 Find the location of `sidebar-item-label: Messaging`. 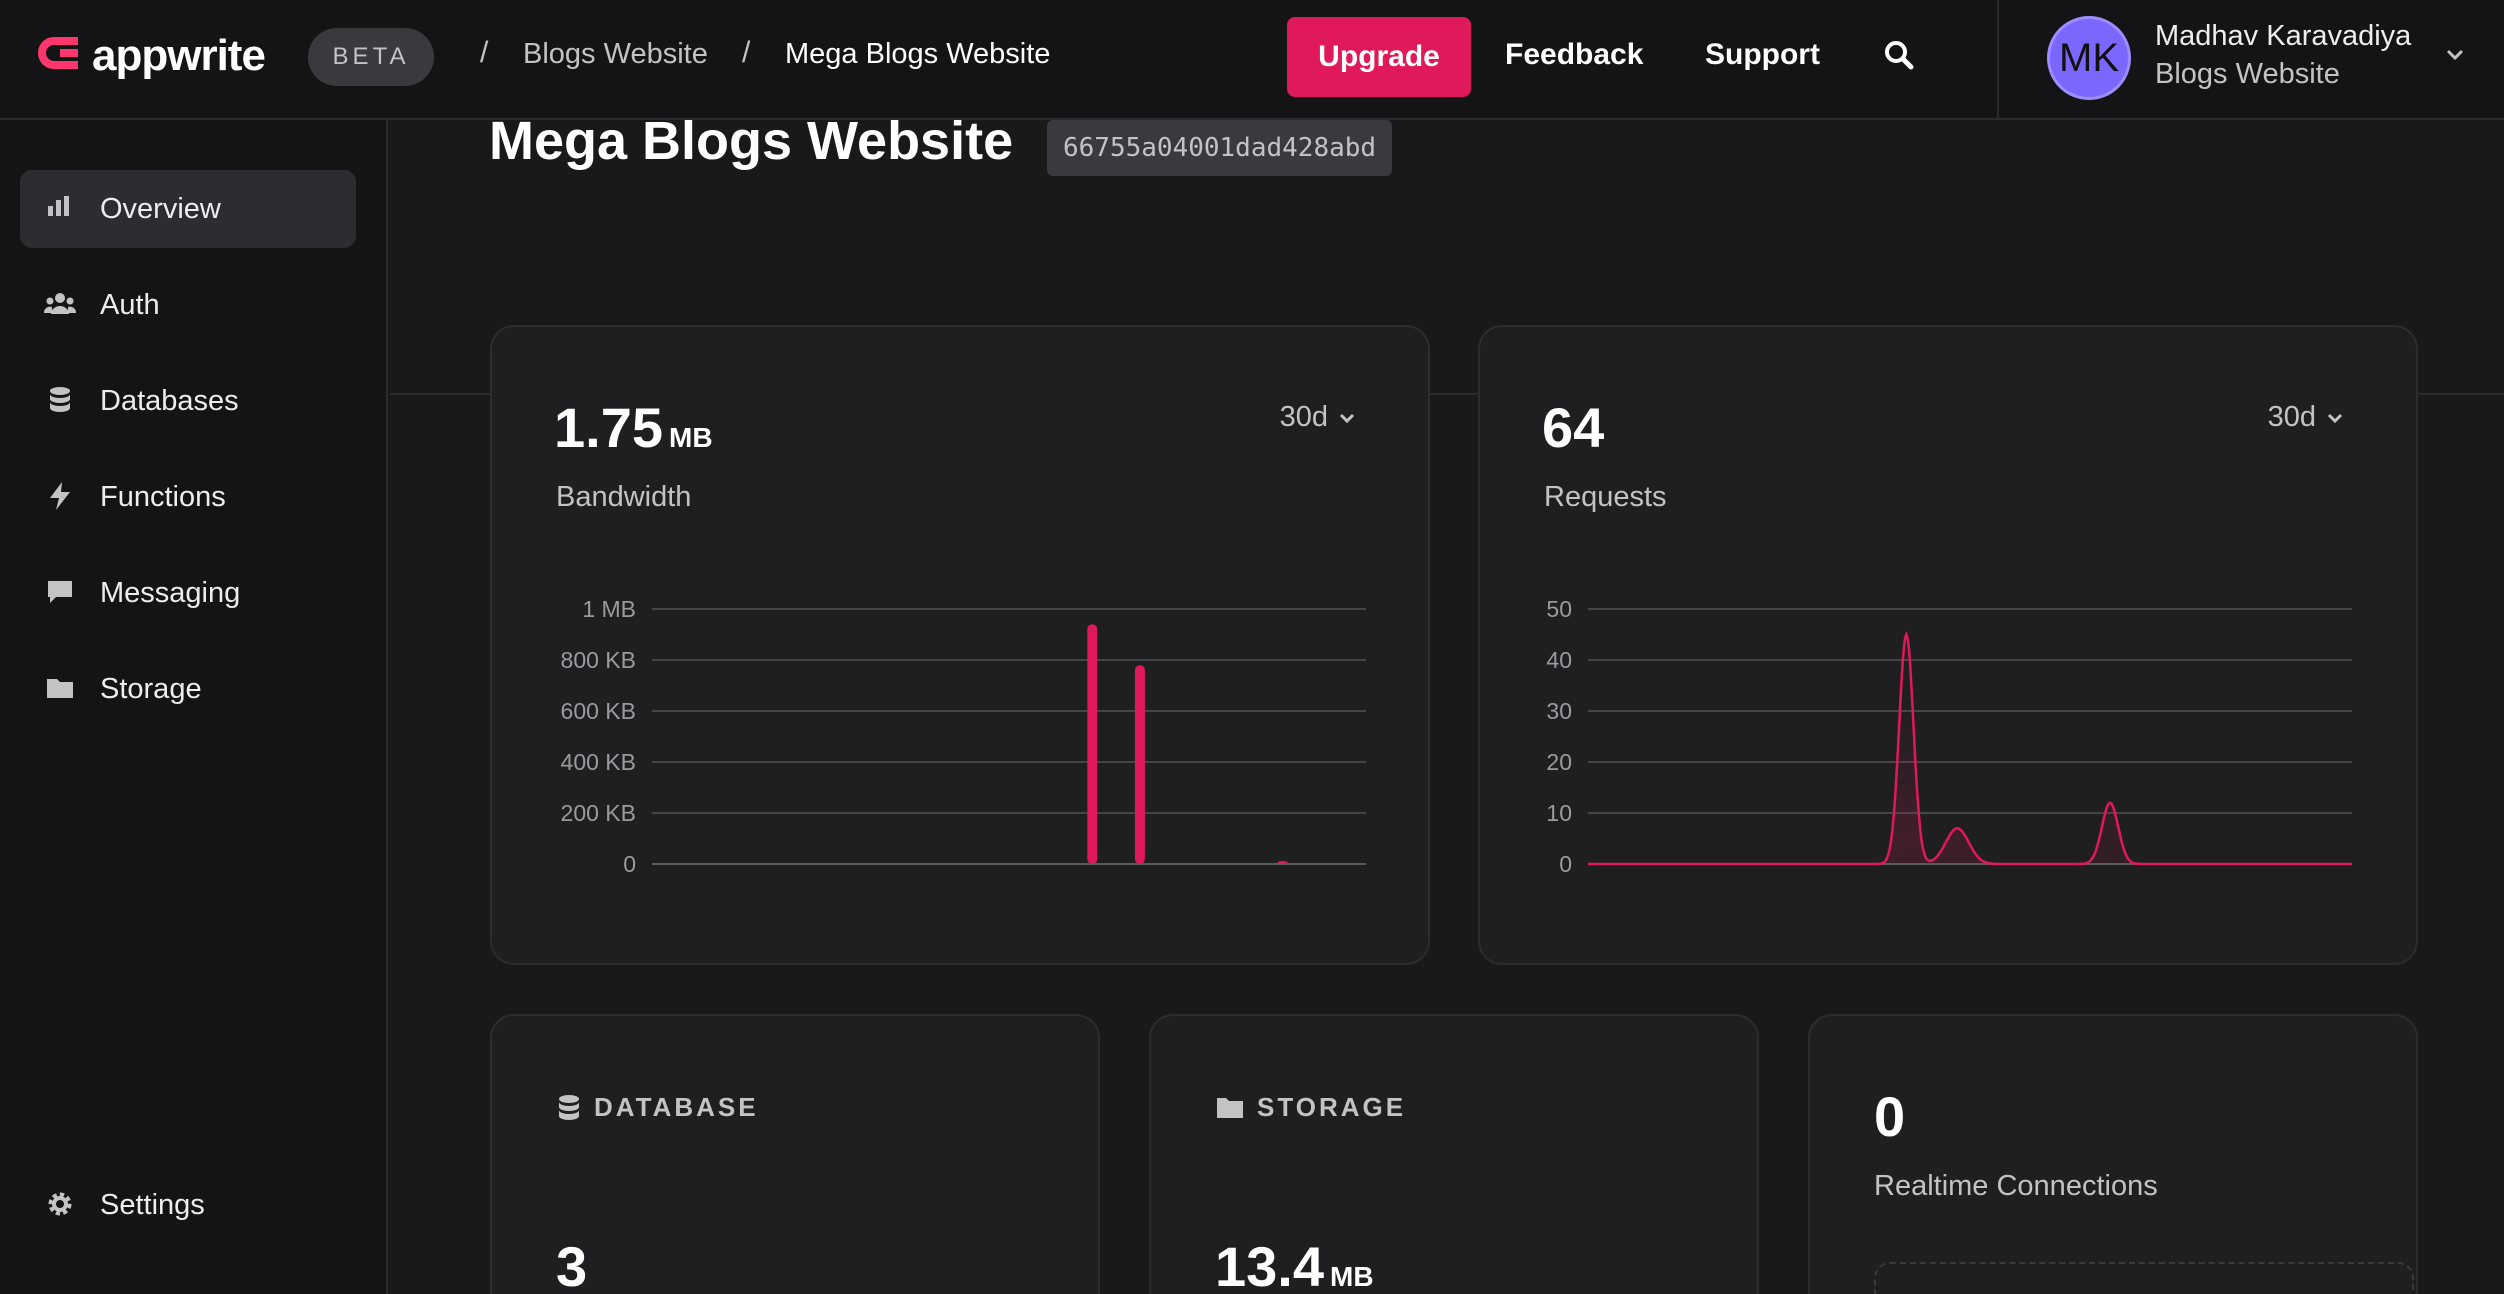

sidebar-item-label: Messaging is located at coordinates (170, 592).